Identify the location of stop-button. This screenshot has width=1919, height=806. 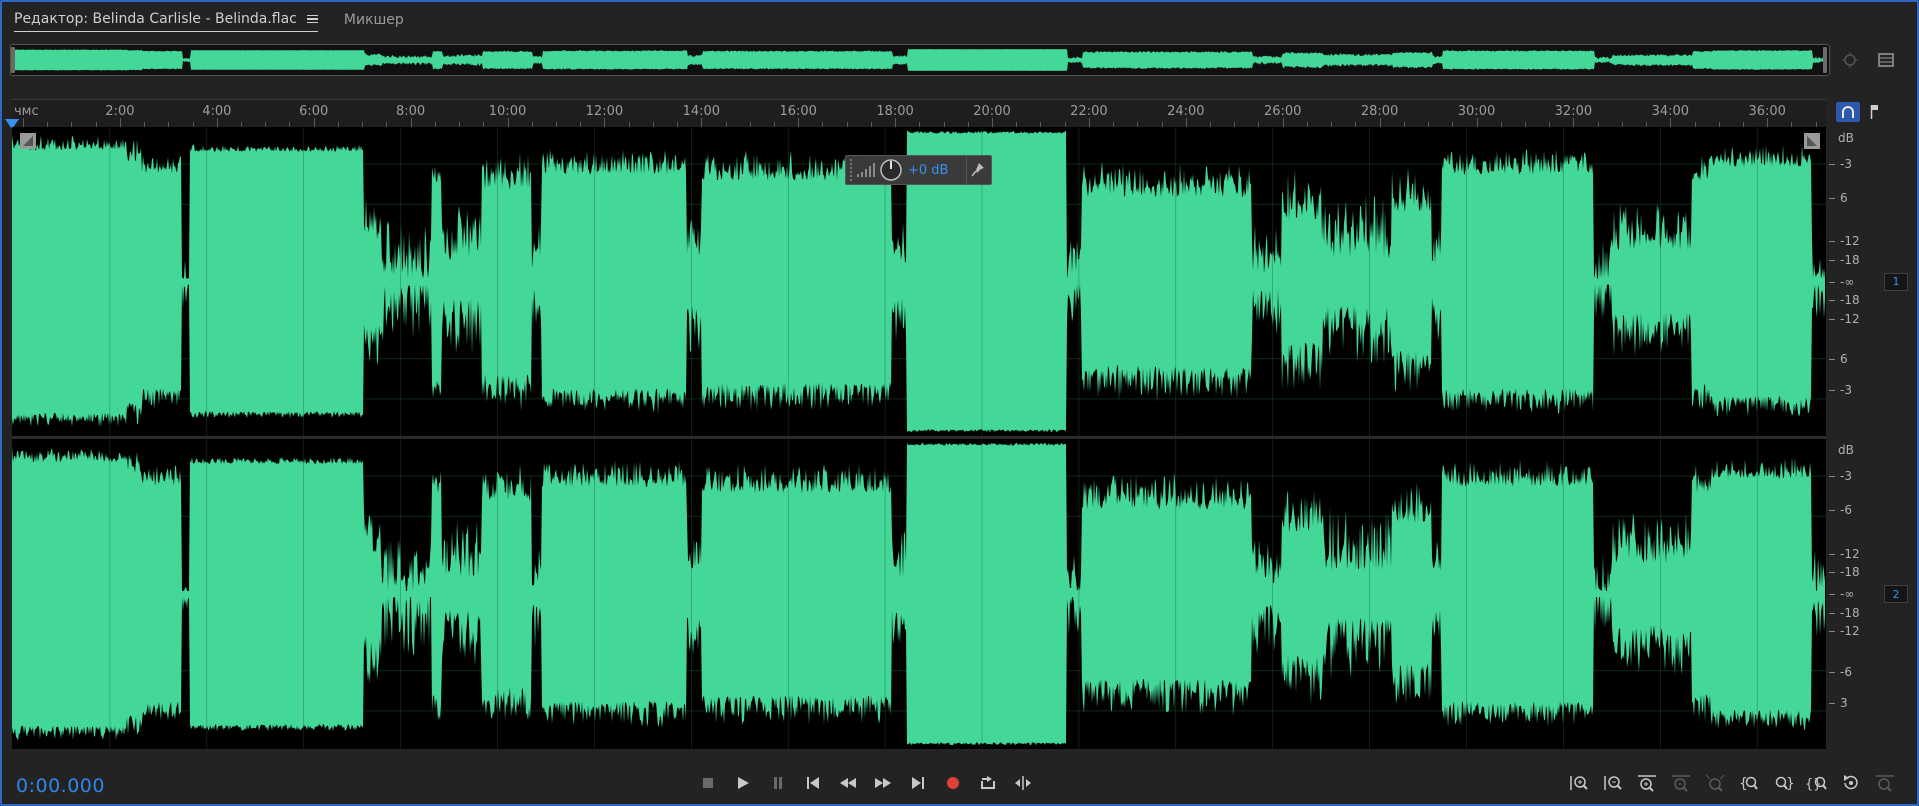
(707, 783).